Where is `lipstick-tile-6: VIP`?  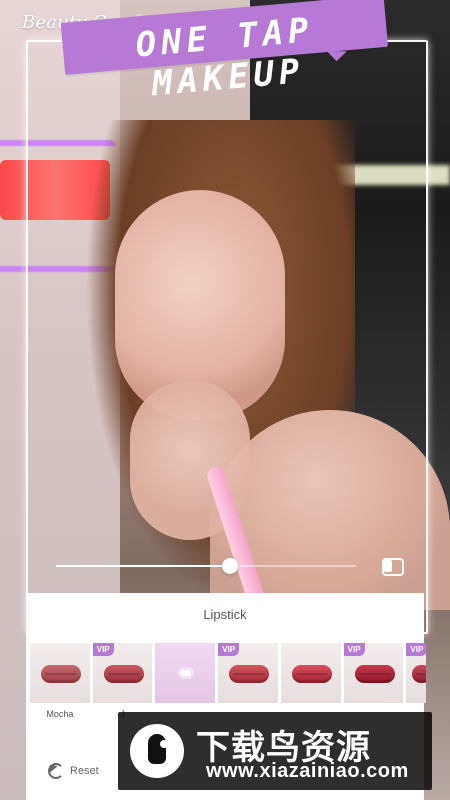
lipstick-tile-6: VIP is located at coordinates (373, 673).